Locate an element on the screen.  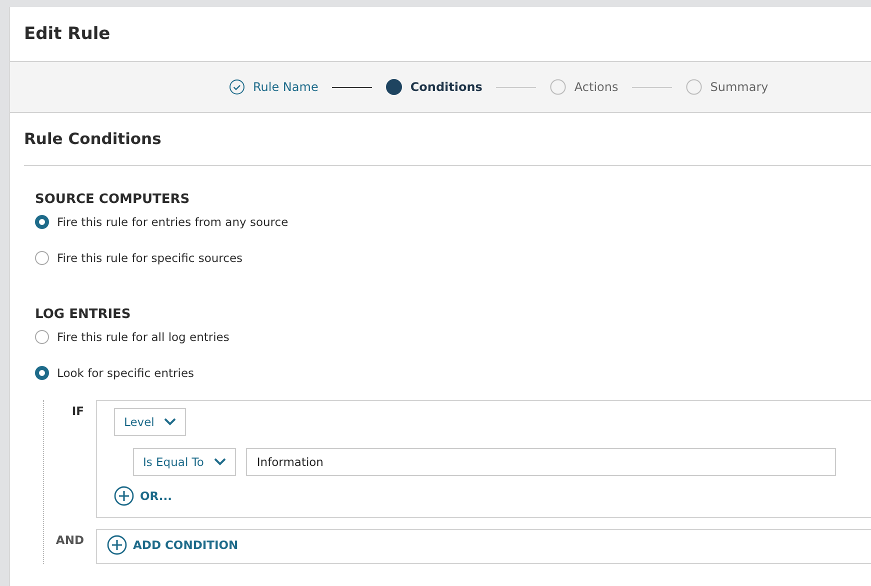
field-dropdown: Level is located at coordinates (150, 422).